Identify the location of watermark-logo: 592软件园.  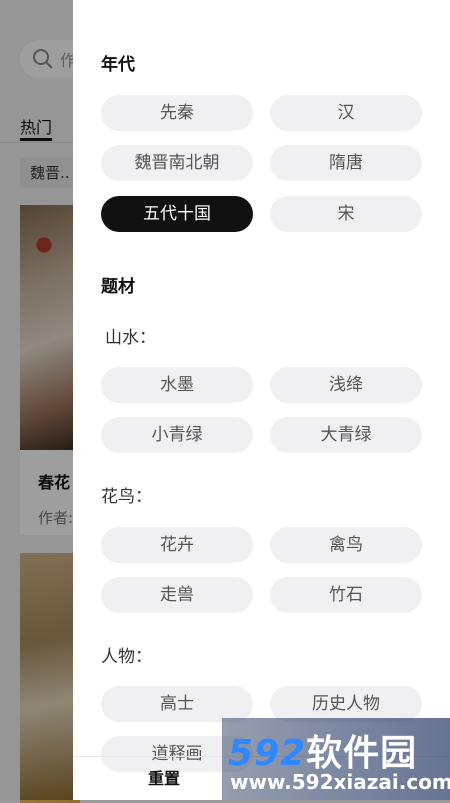
(322, 750).